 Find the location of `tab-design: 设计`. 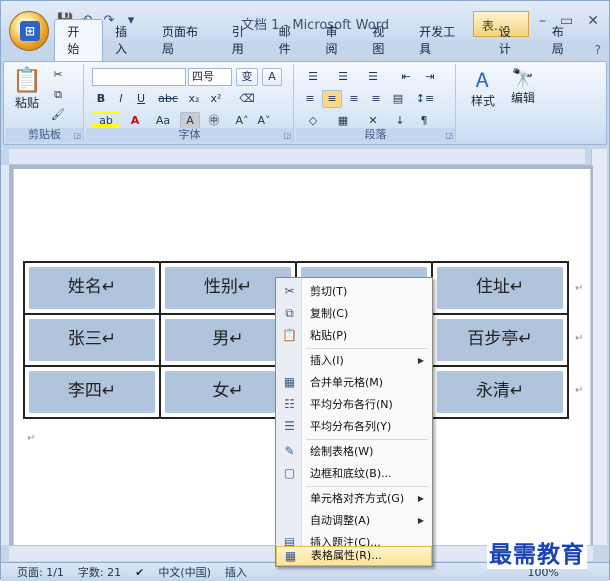

tab-design: 设计 is located at coordinates (510, 40).